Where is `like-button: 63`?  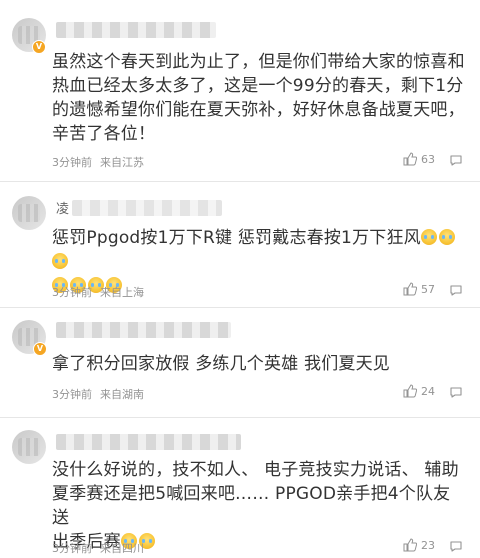 like-button: 63 is located at coordinates (419, 159).